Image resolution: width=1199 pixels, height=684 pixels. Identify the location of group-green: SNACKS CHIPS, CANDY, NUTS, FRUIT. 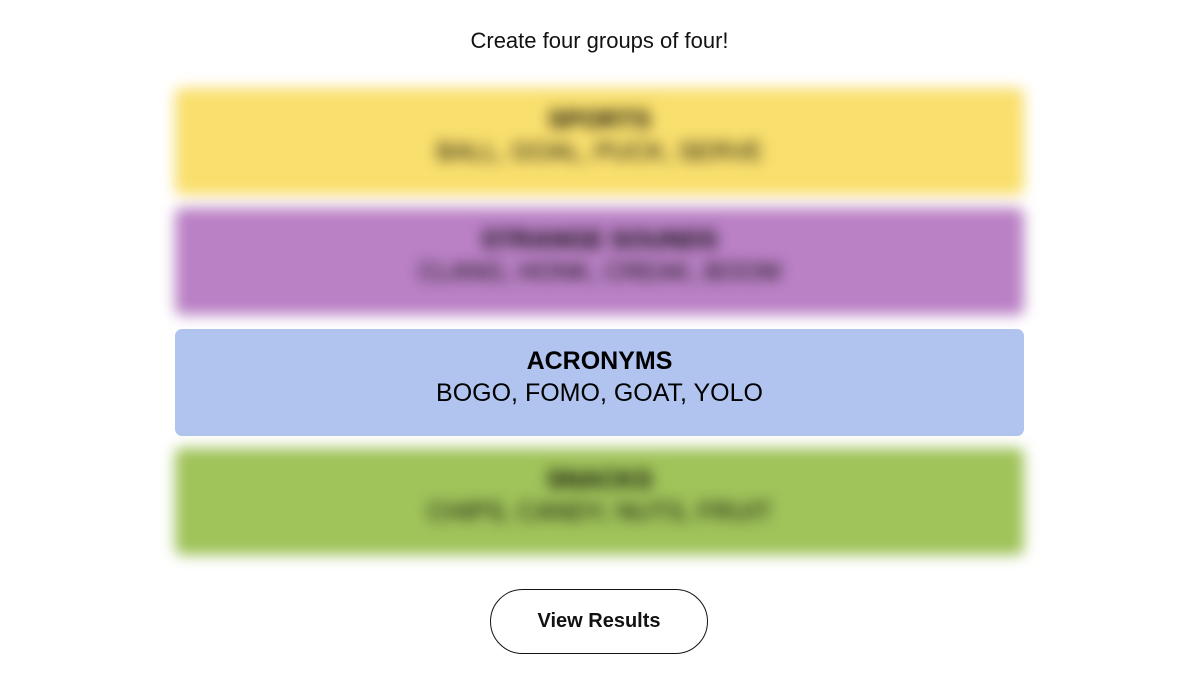
(599, 501).